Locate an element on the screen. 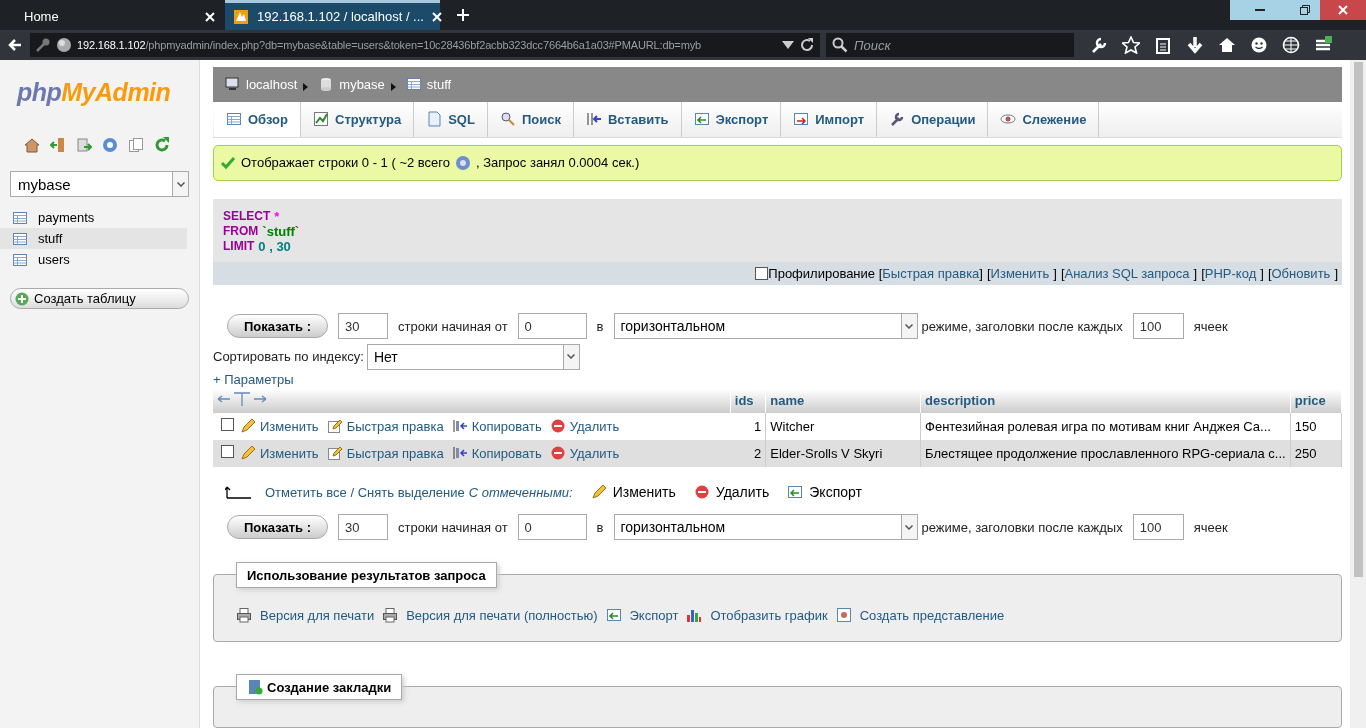  tab: Импорт is located at coordinates (829, 119).